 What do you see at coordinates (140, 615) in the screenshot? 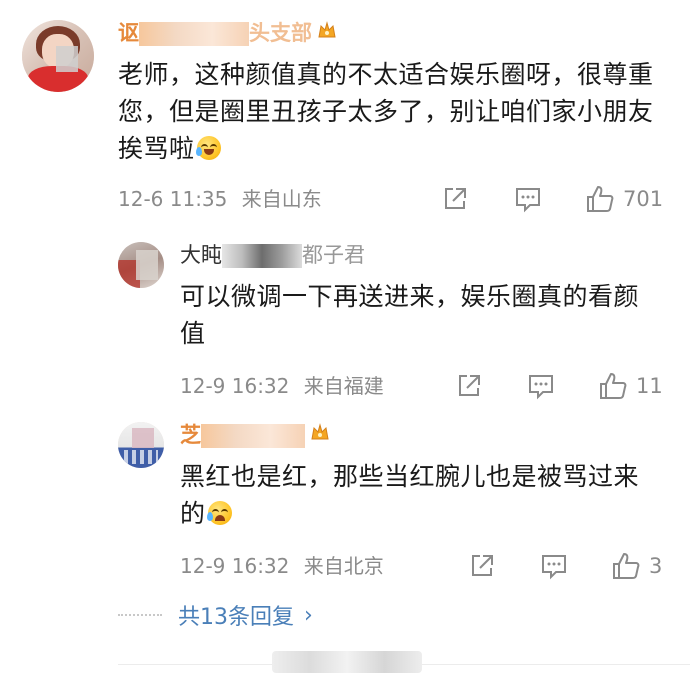
I see `dotted-divider` at bounding box center [140, 615].